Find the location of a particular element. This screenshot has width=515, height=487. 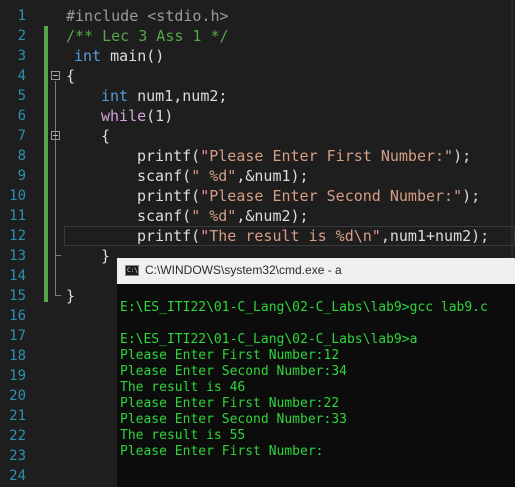

collapse-while-icon is located at coordinates (55, 135).